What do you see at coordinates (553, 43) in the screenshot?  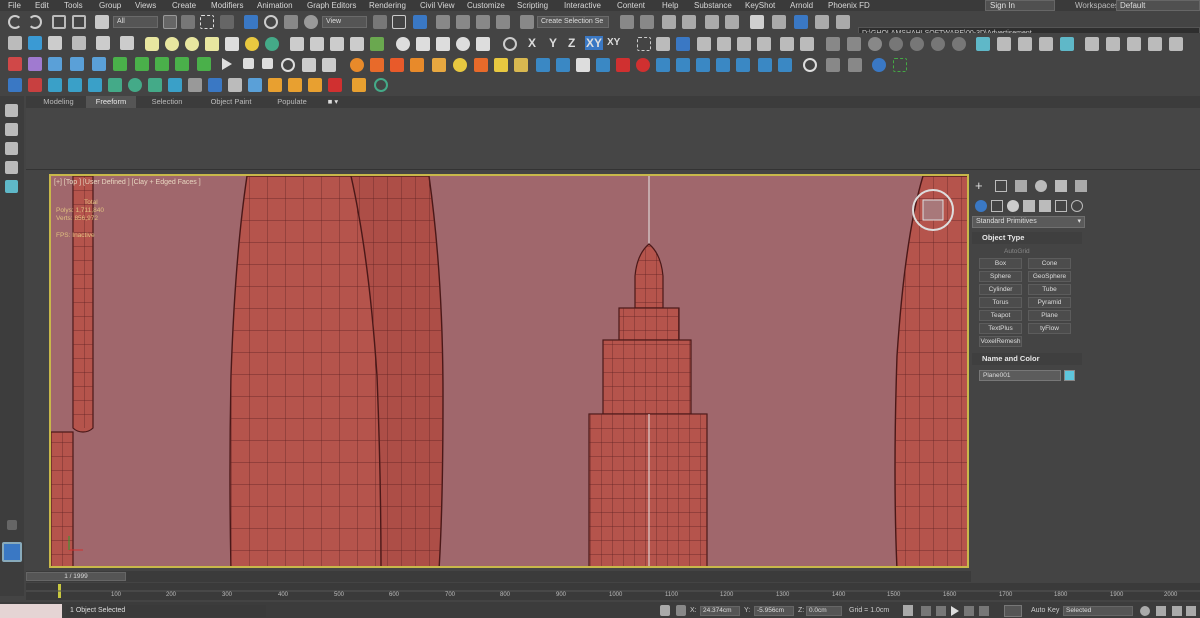 I see `axis-y-button: Y` at bounding box center [553, 43].